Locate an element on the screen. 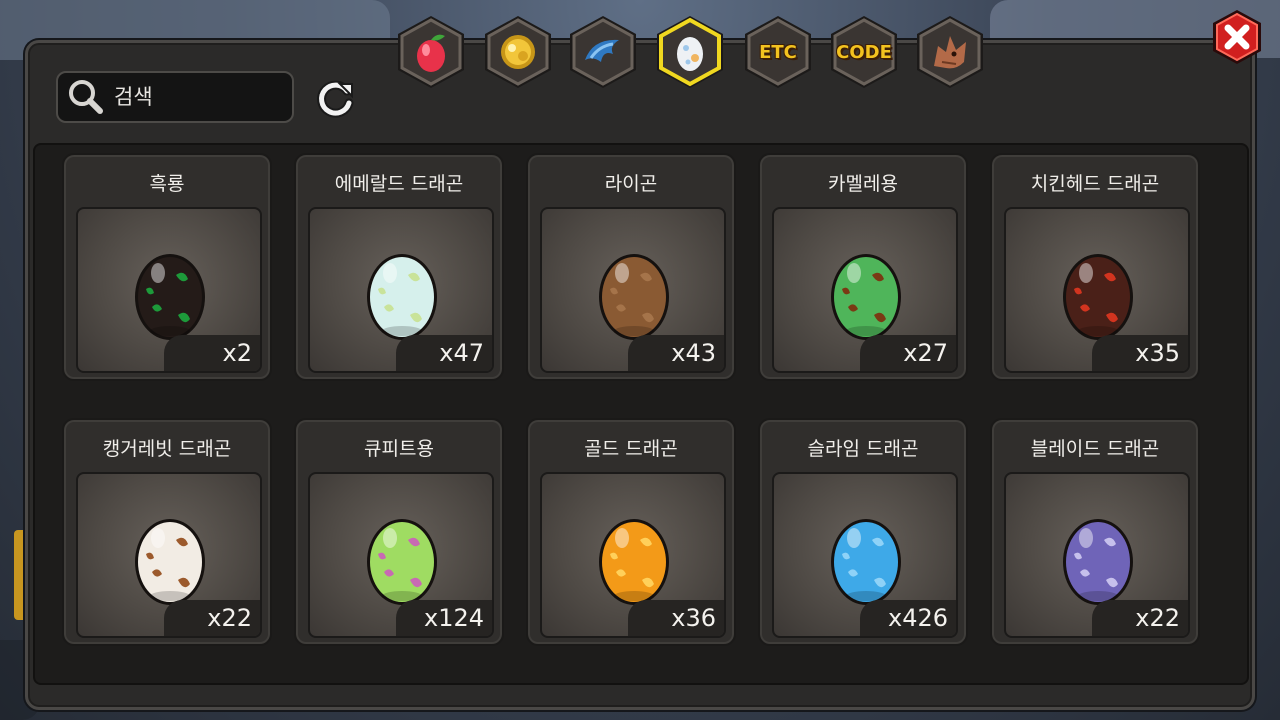 The image size is (1280, 720). item-name: 블레이드 드래곤 is located at coordinates (1095, 449).